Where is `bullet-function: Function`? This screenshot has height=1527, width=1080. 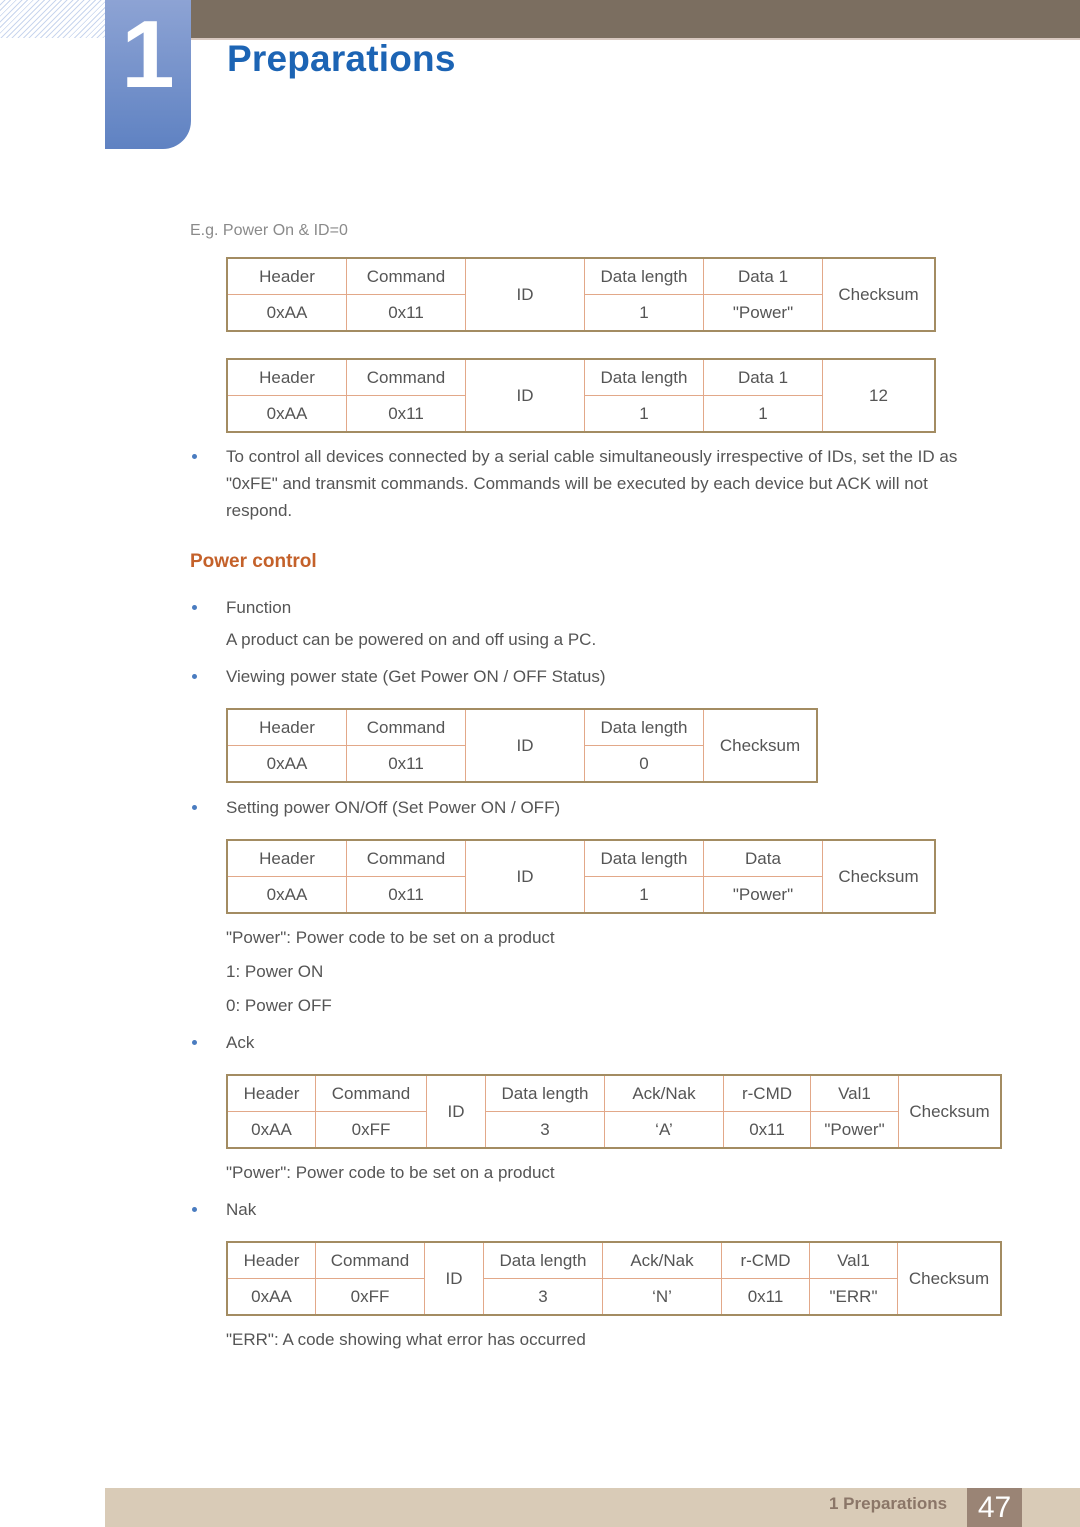 bullet-function: Function is located at coordinates (242, 607).